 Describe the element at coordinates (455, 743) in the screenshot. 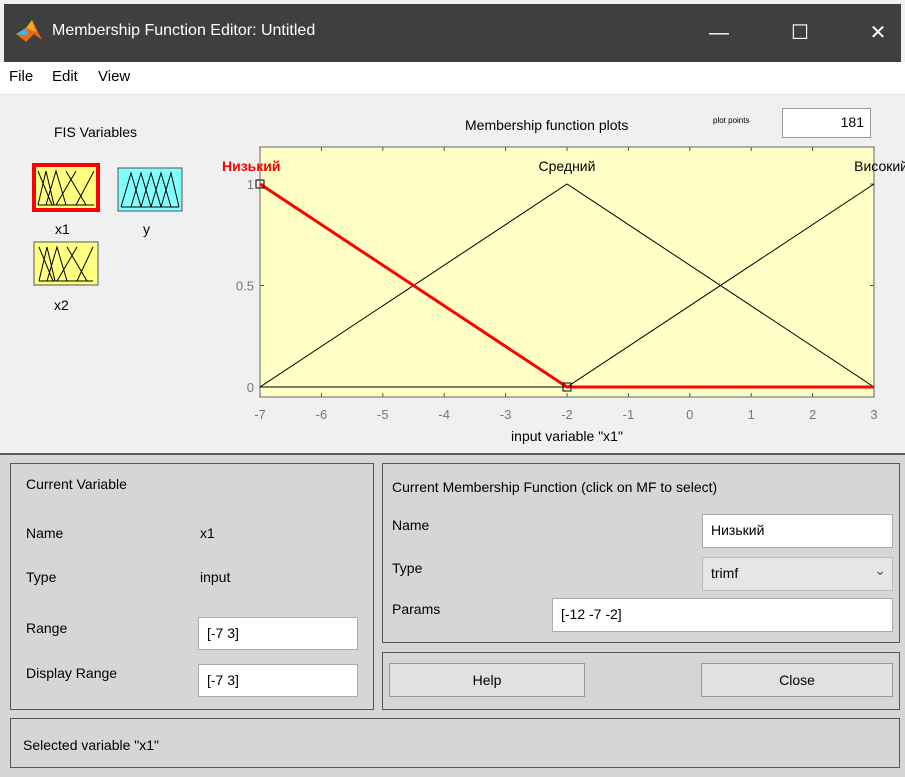

I see `status-bar: Selected variable "x1"` at that location.